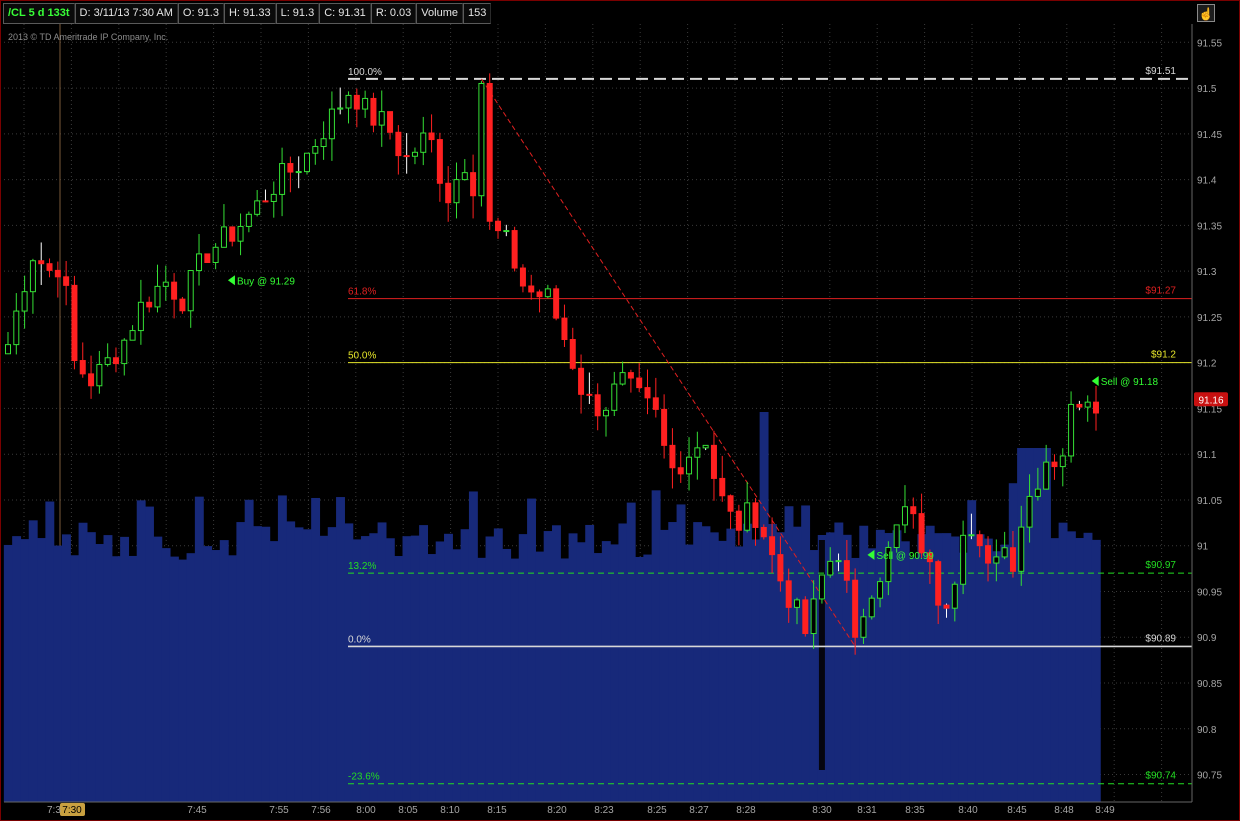 Image resolution: width=1240 pixels, height=821 pixels. What do you see at coordinates (1207, 181) in the screenshot?
I see `y-tick-label: 91.4` at bounding box center [1207, 181].